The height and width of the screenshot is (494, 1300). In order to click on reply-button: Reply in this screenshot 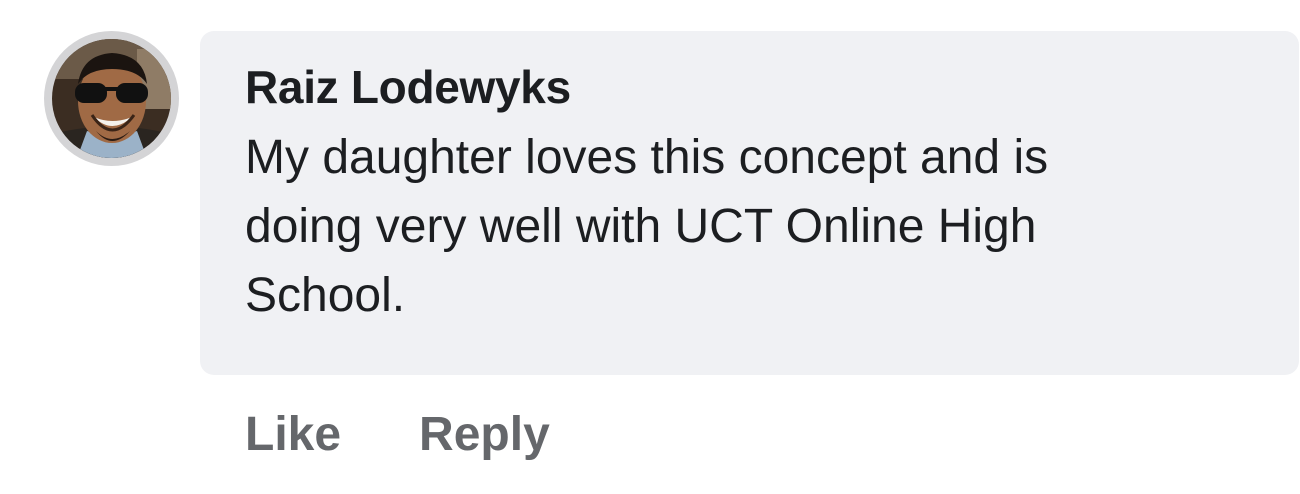, I will do `click(484, 435)`.